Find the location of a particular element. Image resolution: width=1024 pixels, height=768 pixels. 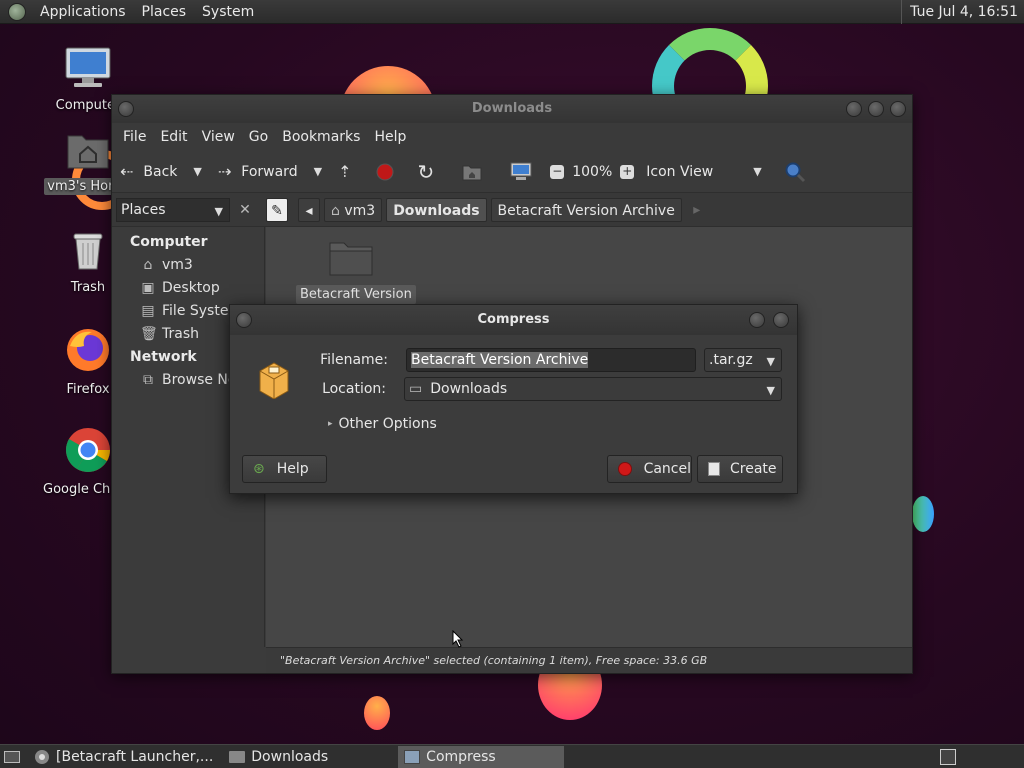

help-lifebuoy-icon: ⊛ is located at coordinates (259, 469).